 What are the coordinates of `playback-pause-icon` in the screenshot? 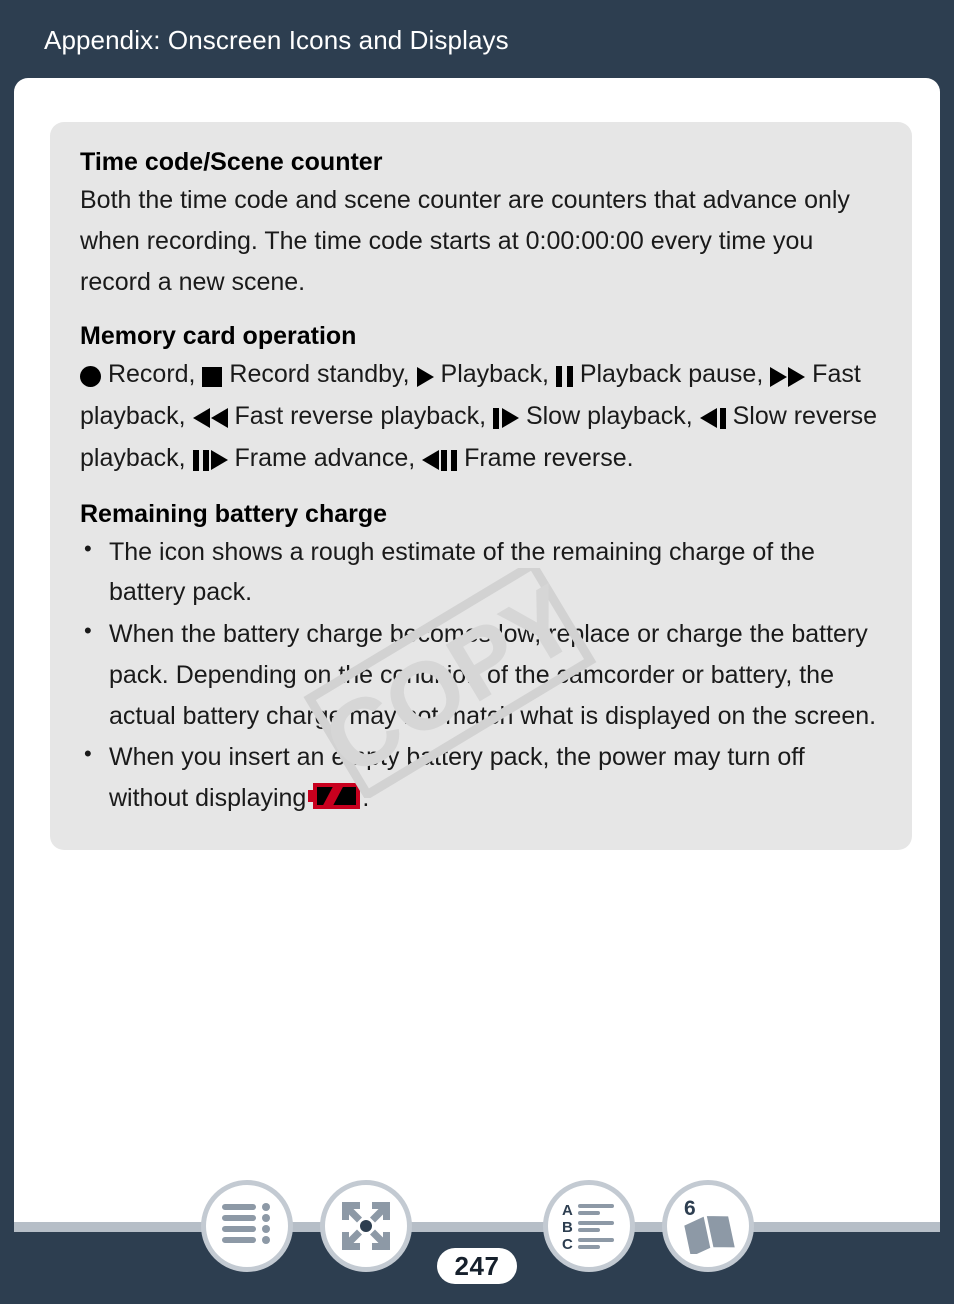 It's located at (564, 375).